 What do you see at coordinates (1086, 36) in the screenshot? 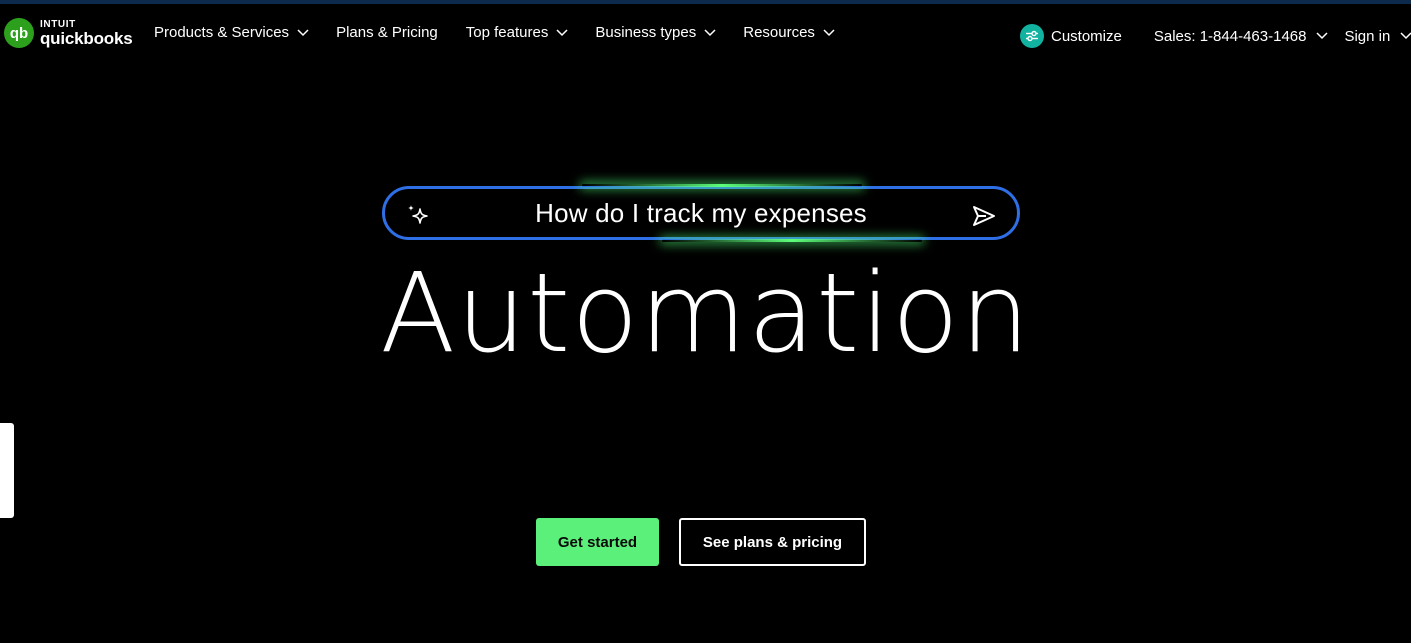
I see `customize-label: Customize` at bounding box center [1086, 36].